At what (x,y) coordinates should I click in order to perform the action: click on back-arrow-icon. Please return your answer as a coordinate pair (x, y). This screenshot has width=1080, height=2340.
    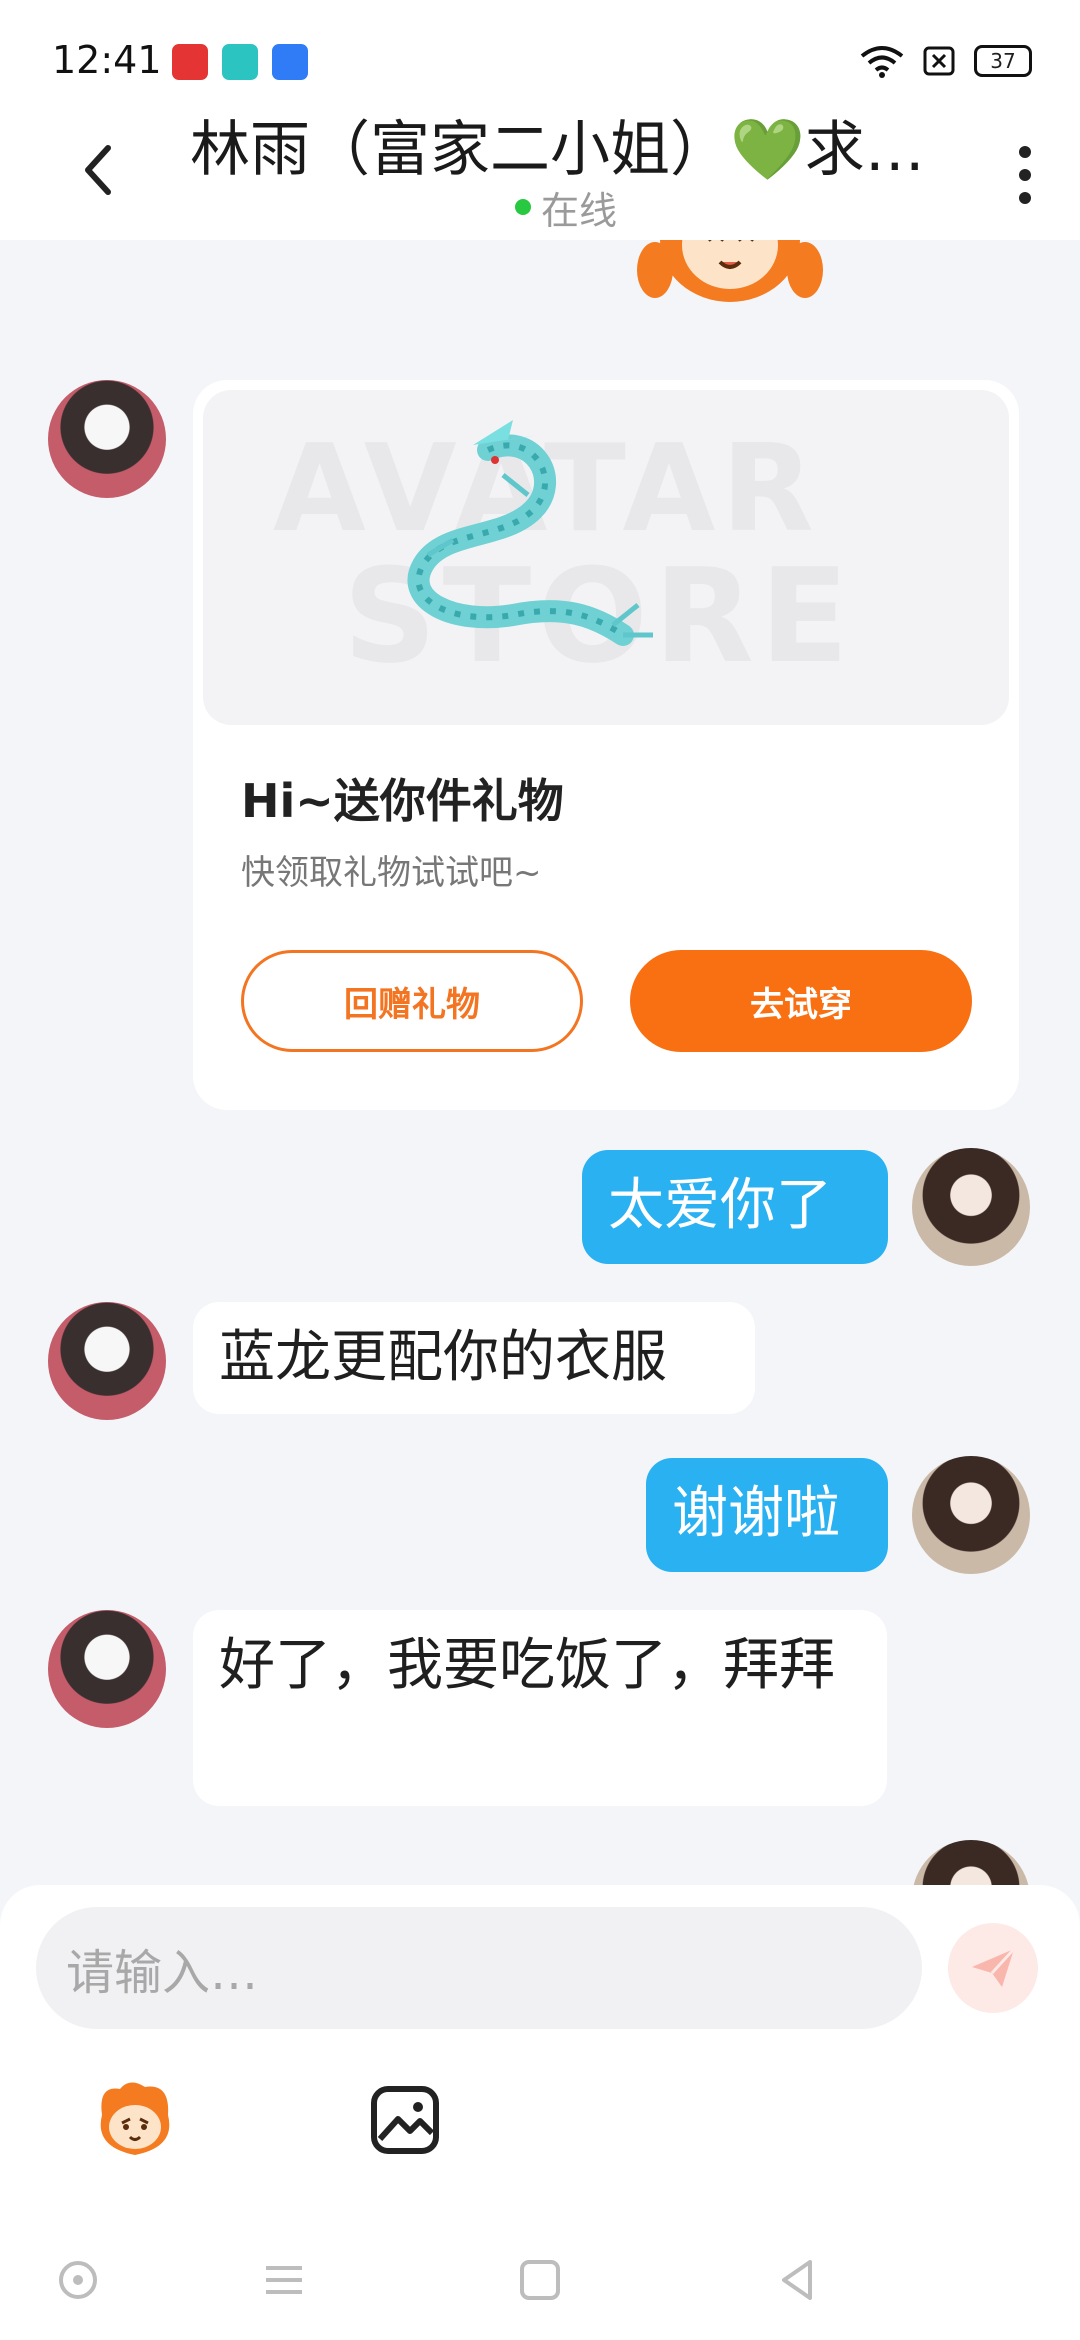
    Looking at the image, I should click on (100, 170).